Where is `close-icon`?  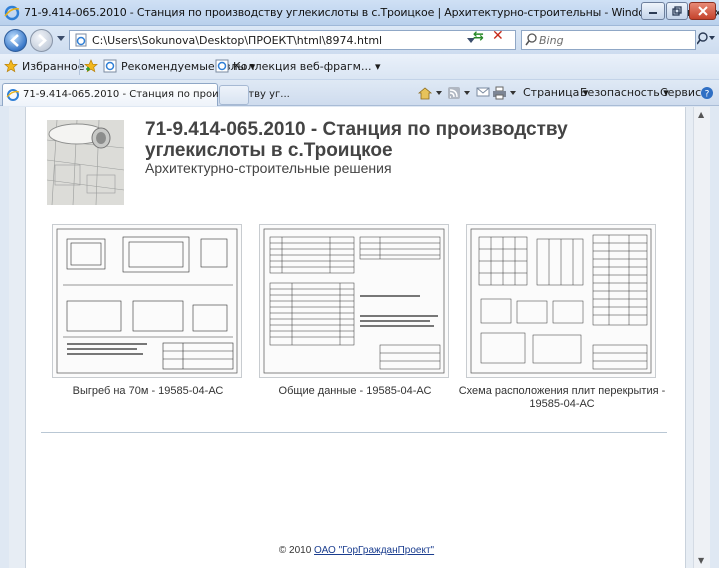
close-icon is located at coordinates (702, 11).